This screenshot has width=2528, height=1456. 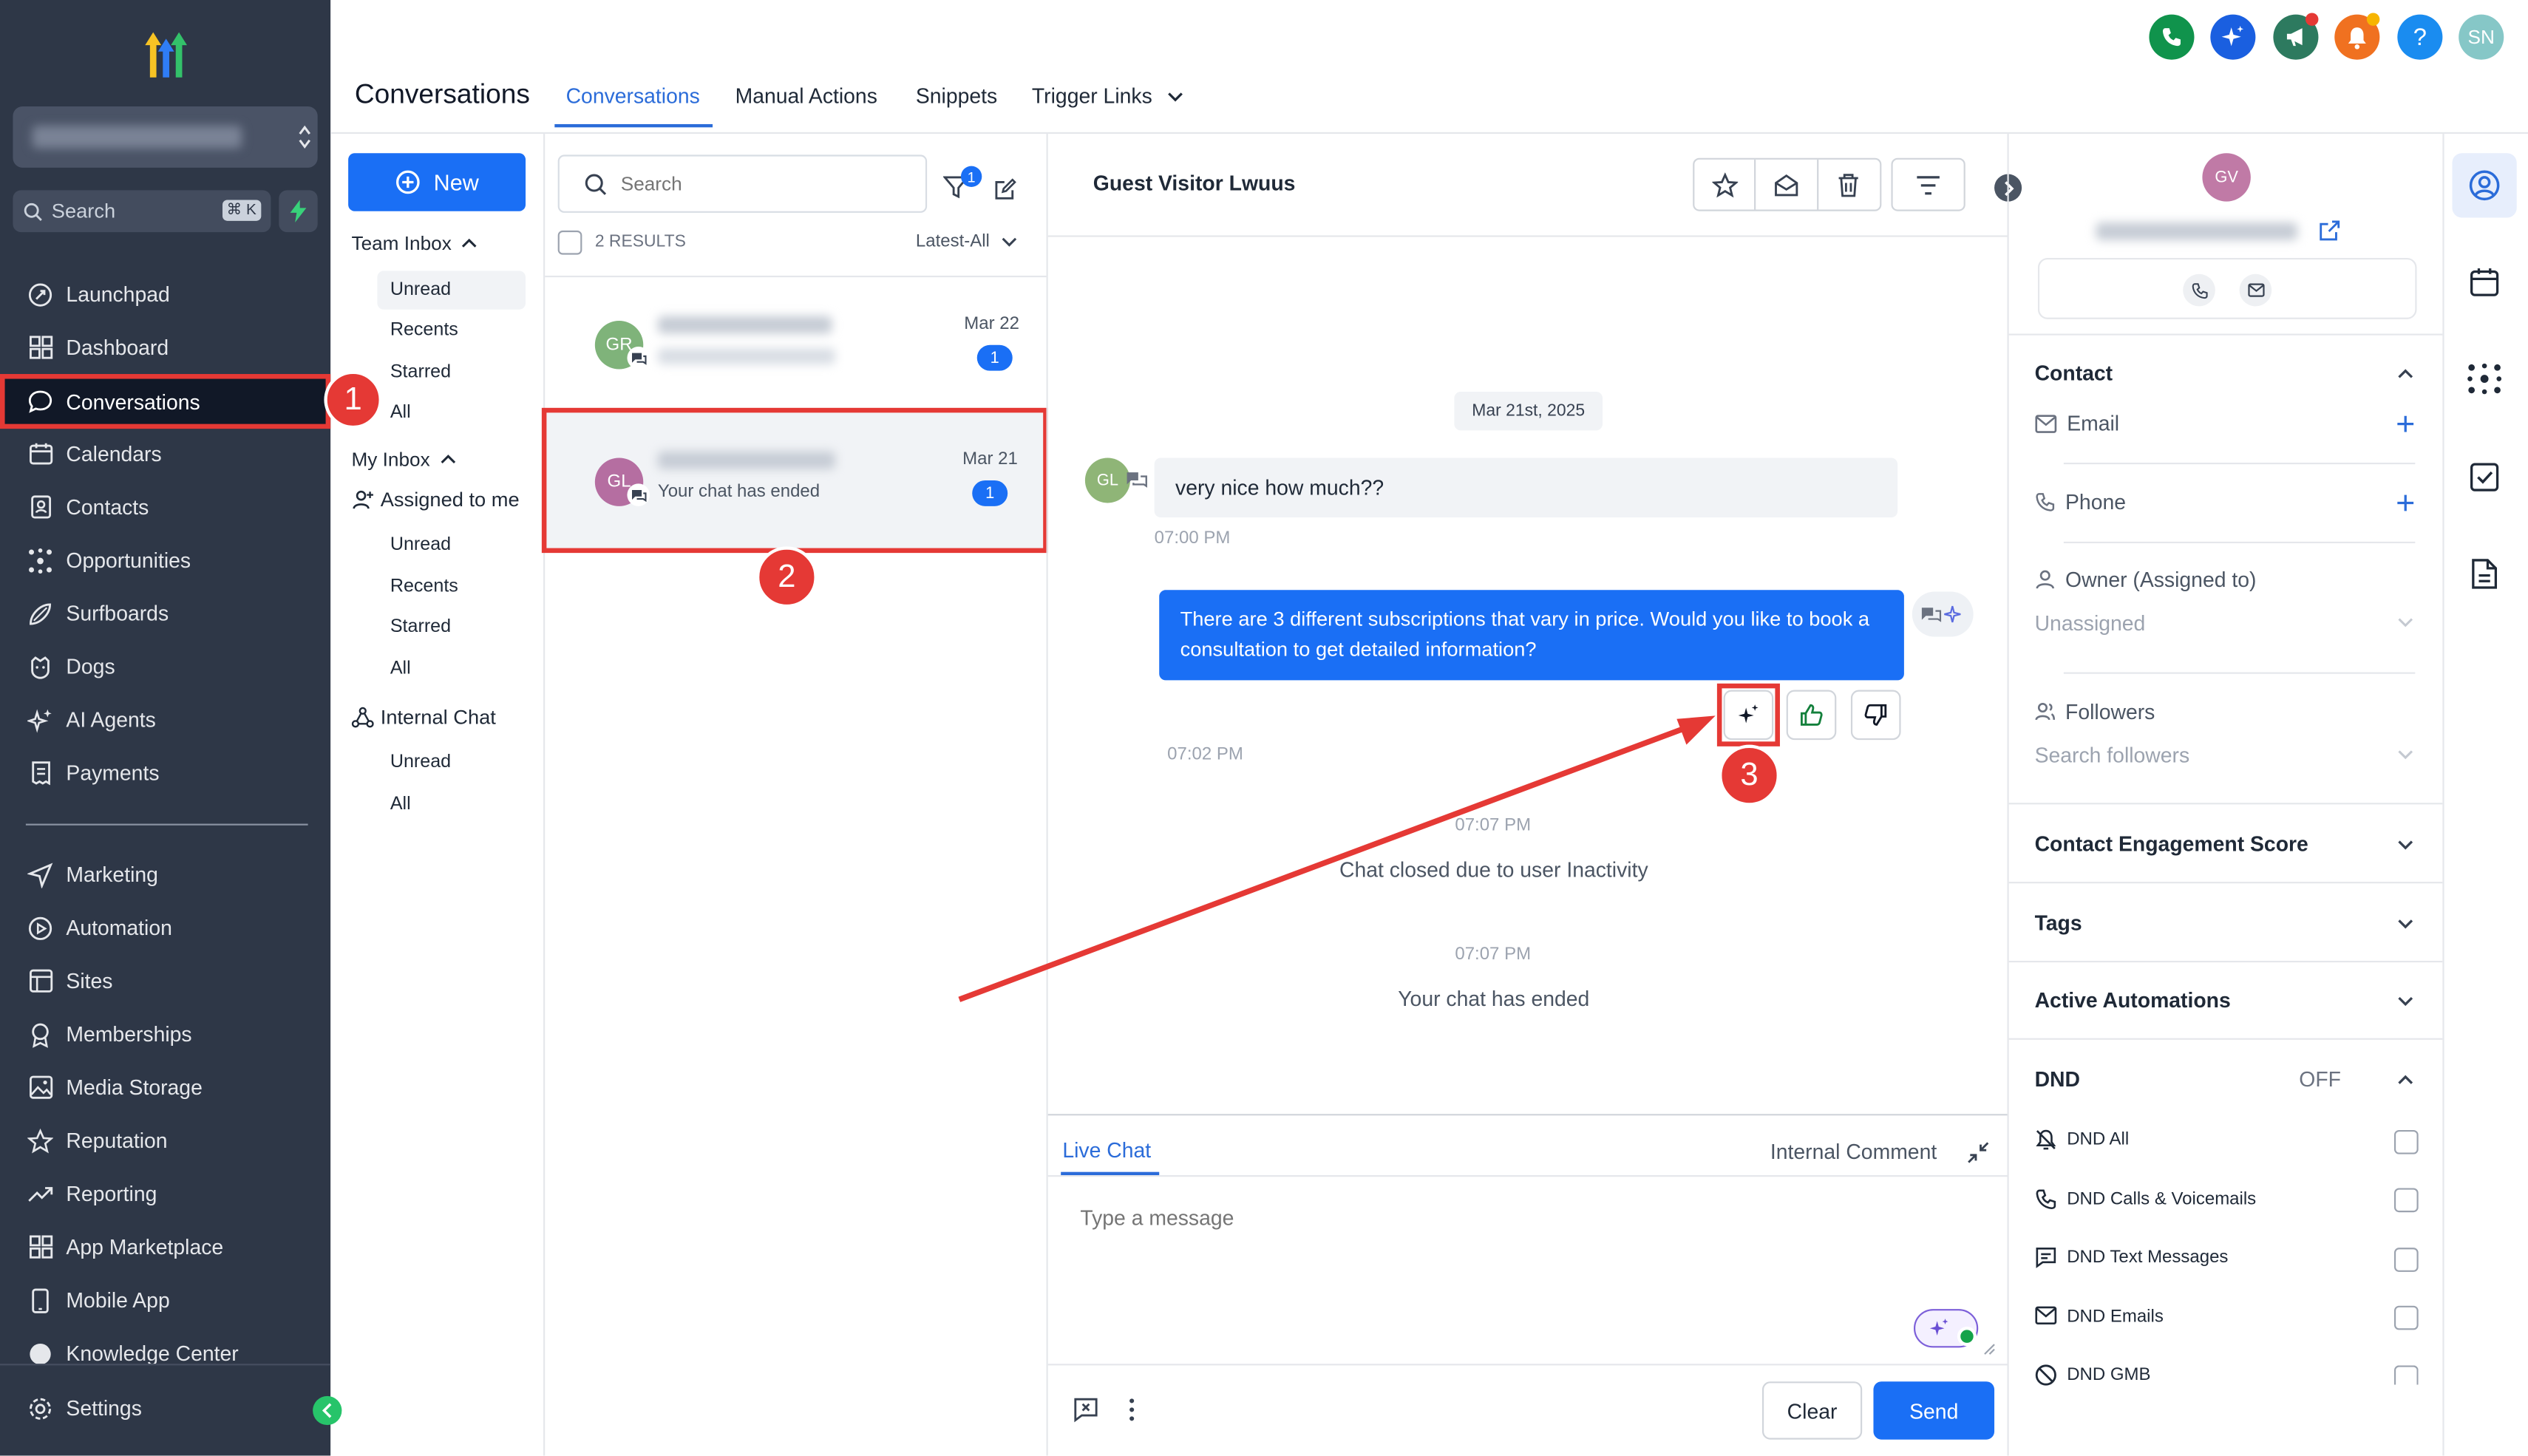 What do you see at coordinates (2406, 1200) in the screenshot?
I see `dnd-calls-checkbox` at bounding box center [2406, 1200].